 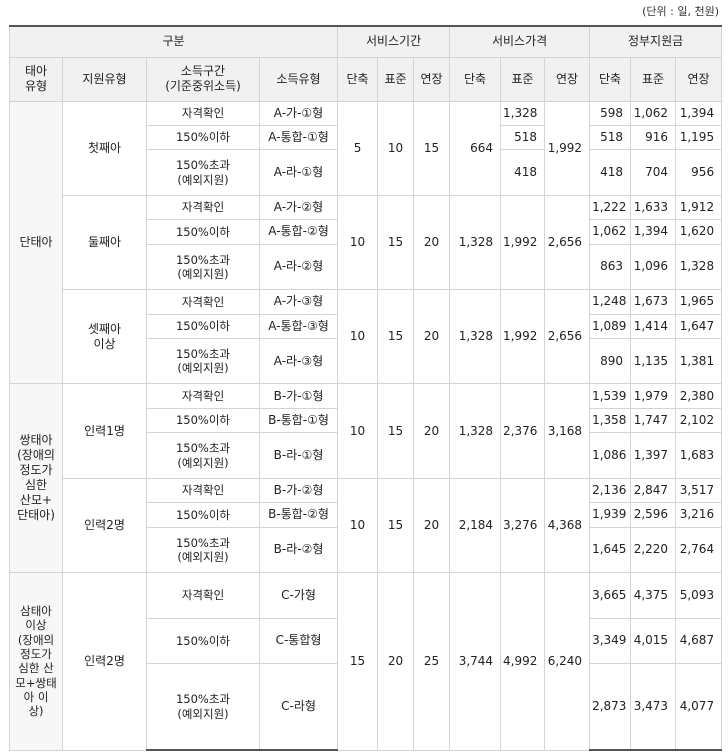 I want to click on gov-extended-cell: 1,381, so click(x=699, y=361).